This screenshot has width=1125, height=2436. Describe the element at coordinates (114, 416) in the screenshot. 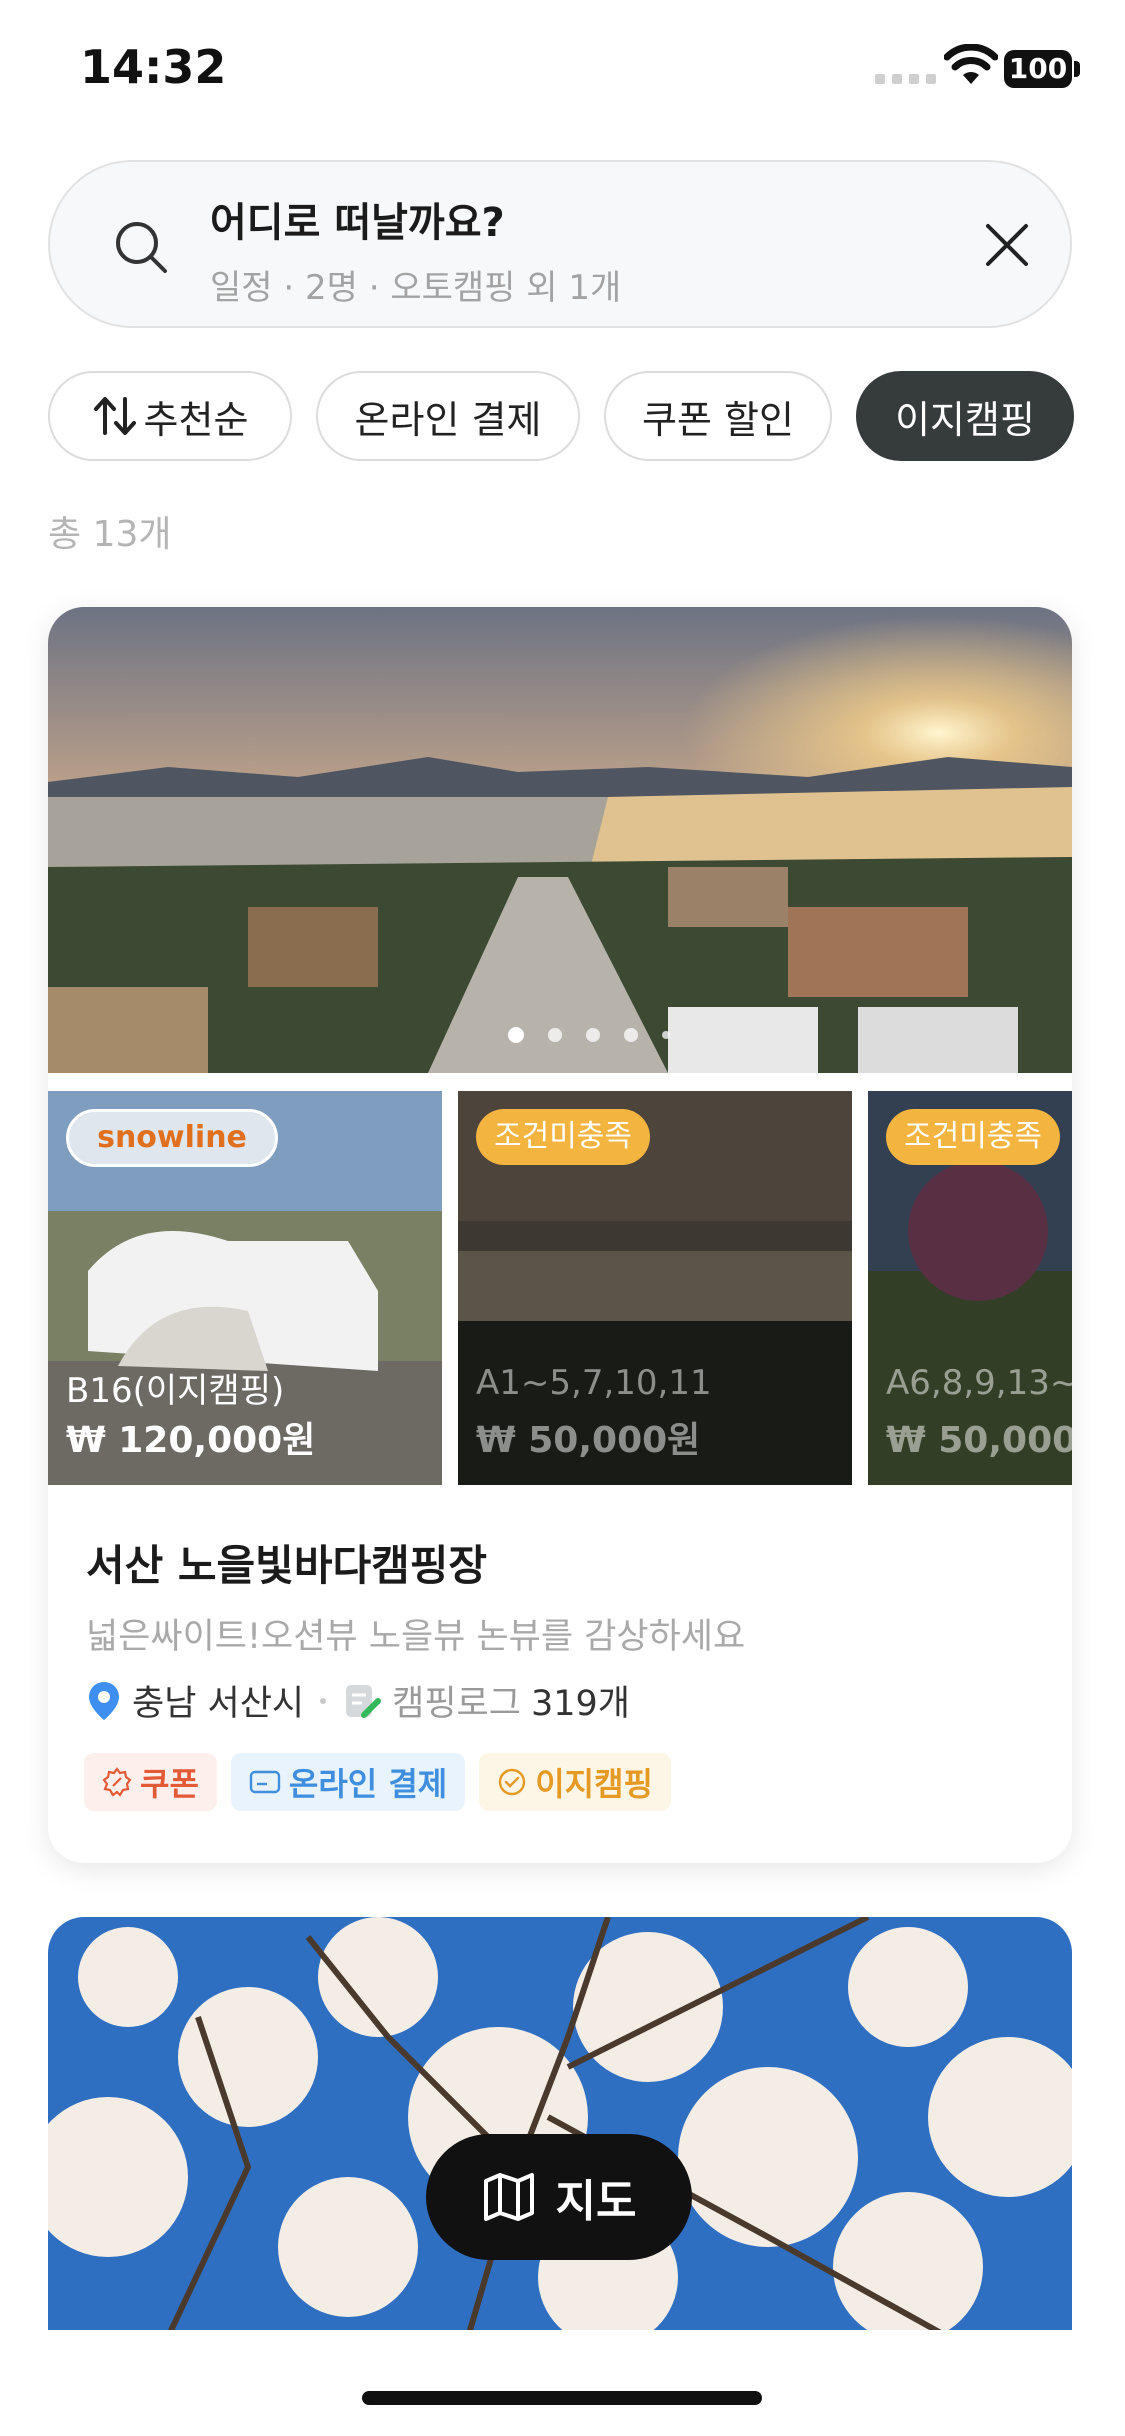

I see `sort-icon` at that location.